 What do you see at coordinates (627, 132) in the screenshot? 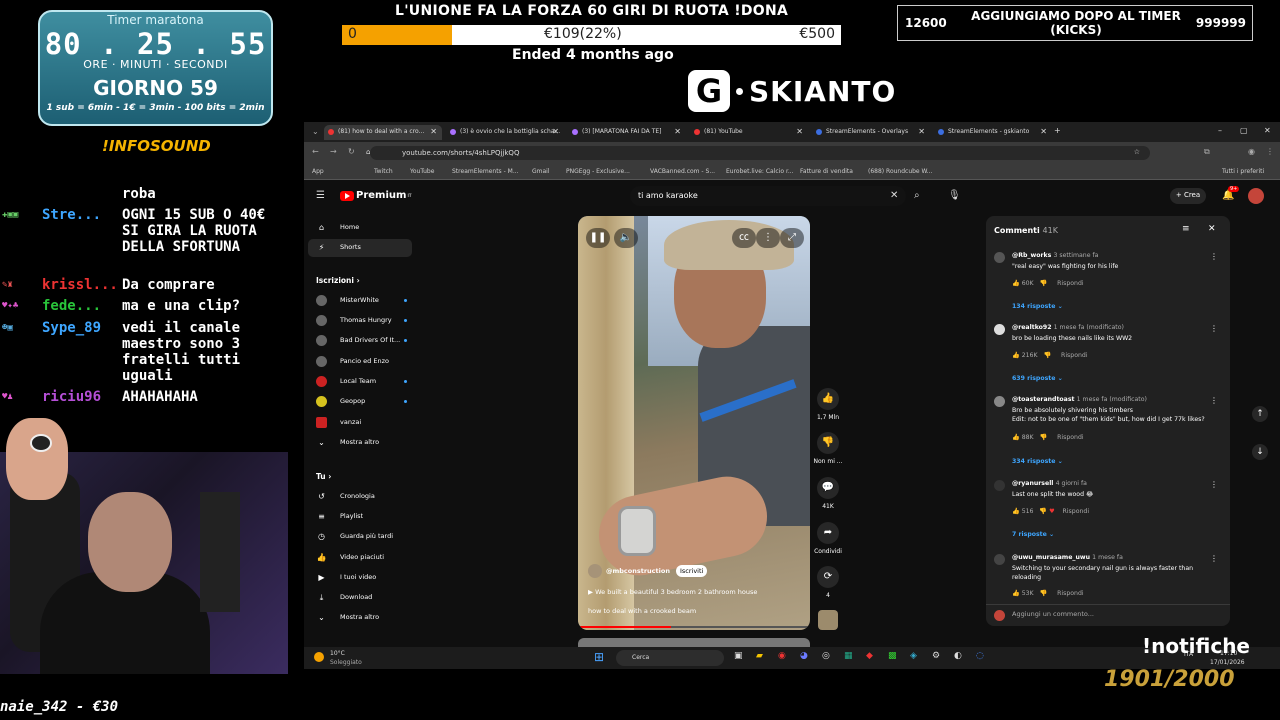
I see `tab: (3) [MARATONA FAI DA TE] ✕` at bounding box center [627, 132].